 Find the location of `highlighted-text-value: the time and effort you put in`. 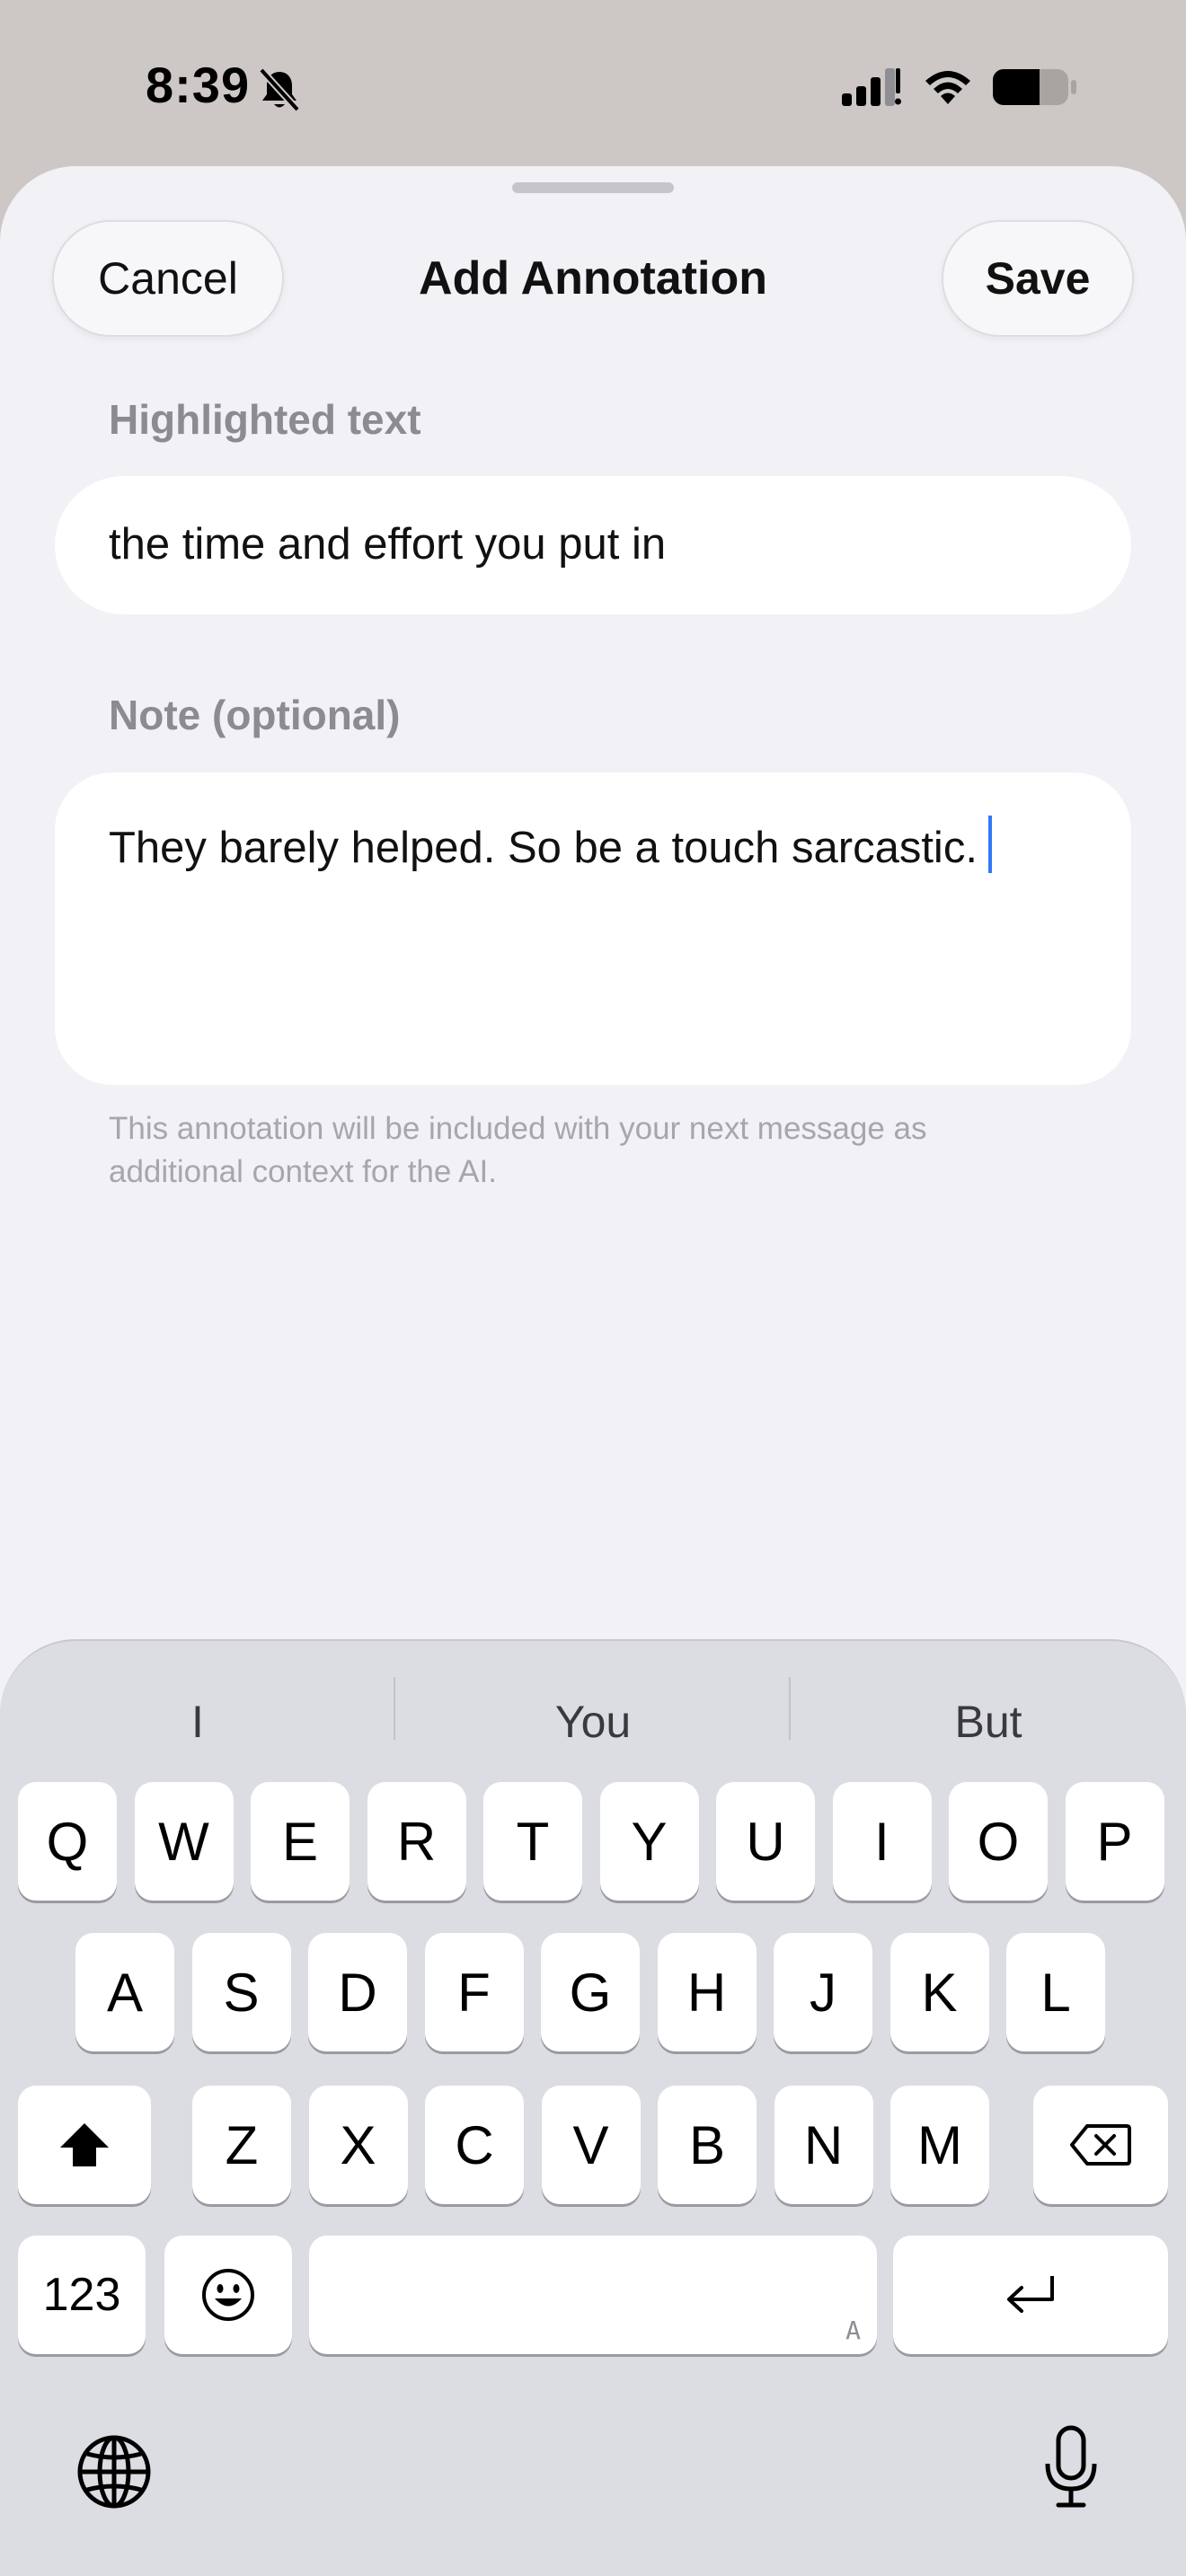

highlighted-text-value: the time and effort you put in is located at coordinates (388, 544).